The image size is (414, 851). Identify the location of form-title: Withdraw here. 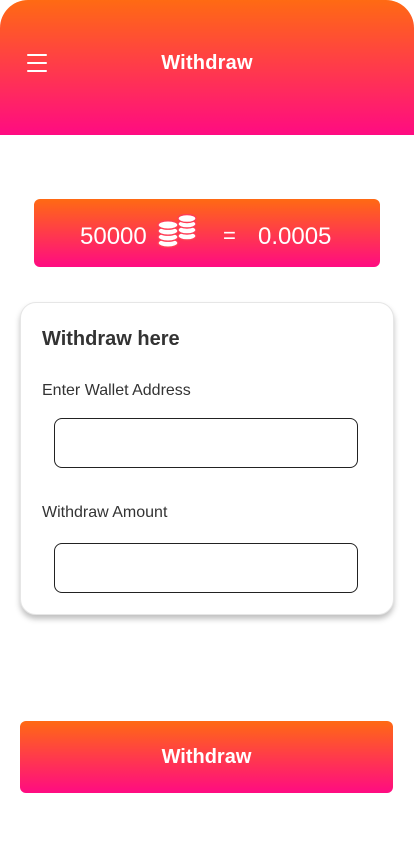
(111, 339).